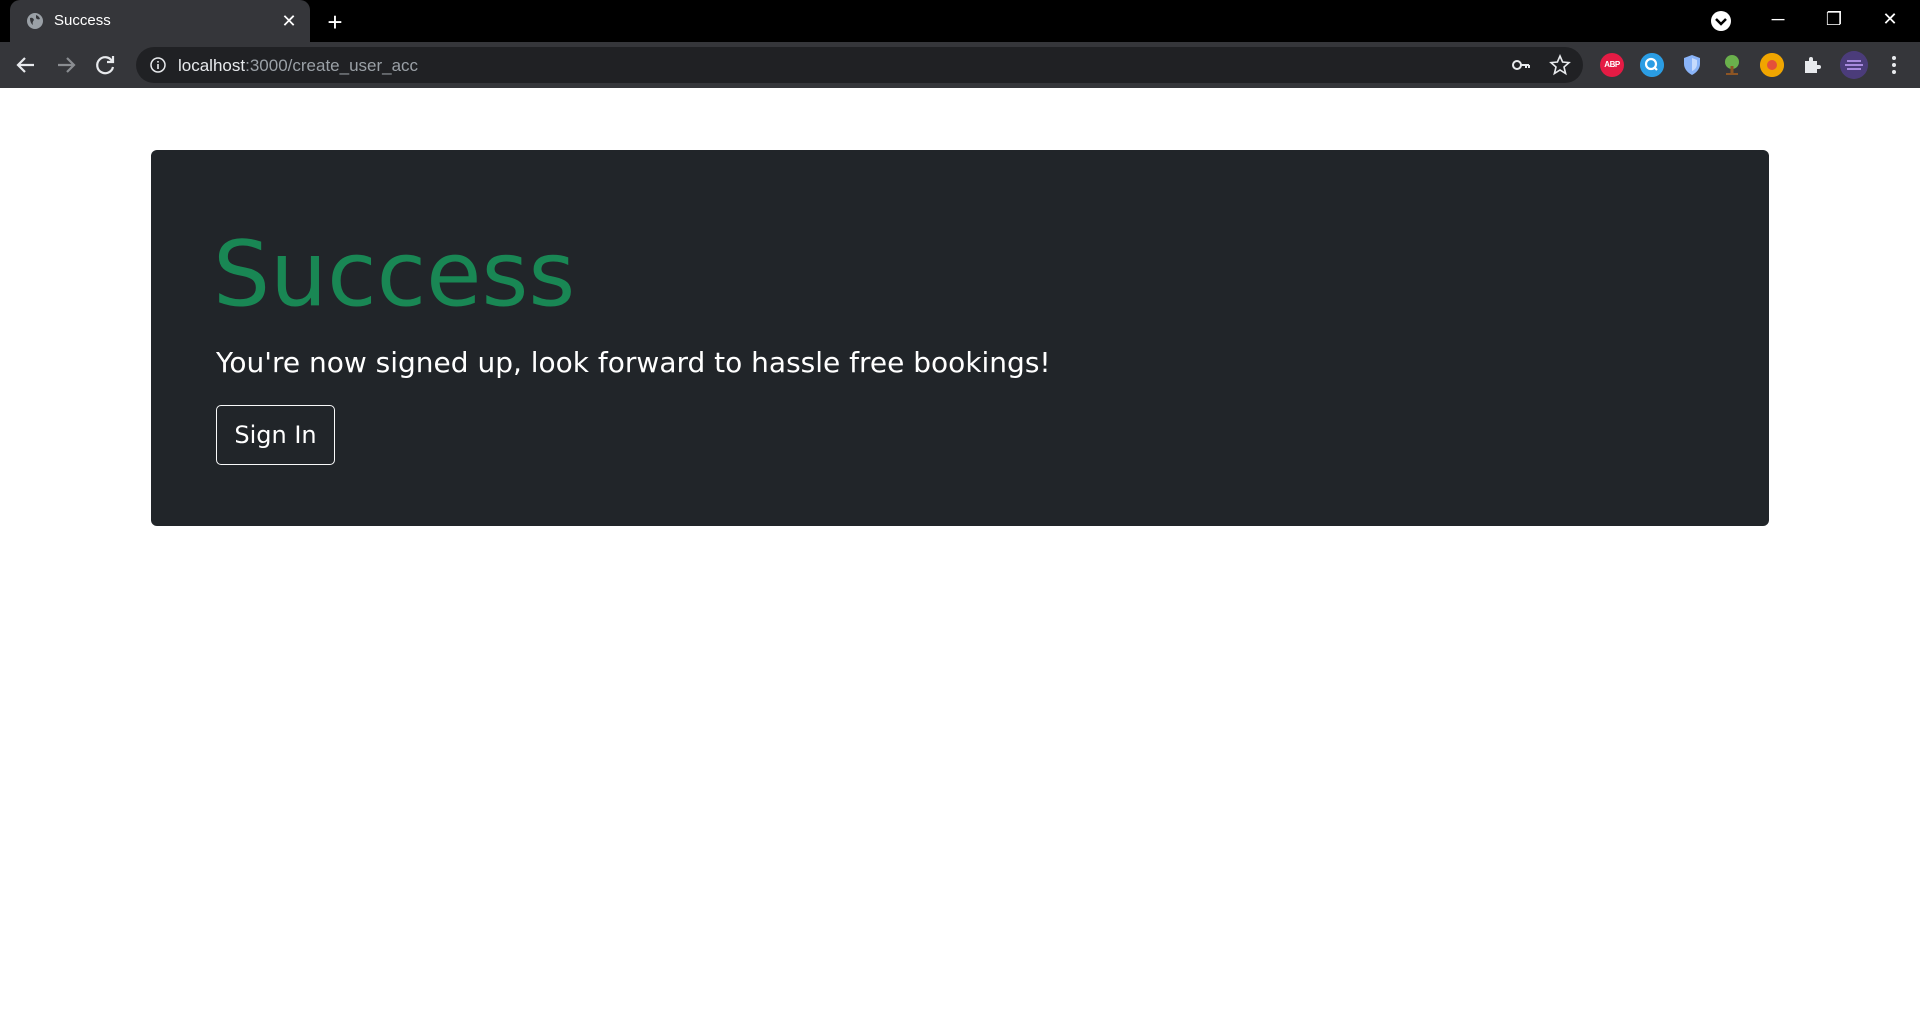  I want to click on close-tab-icon: ✕, so click(289, 21).